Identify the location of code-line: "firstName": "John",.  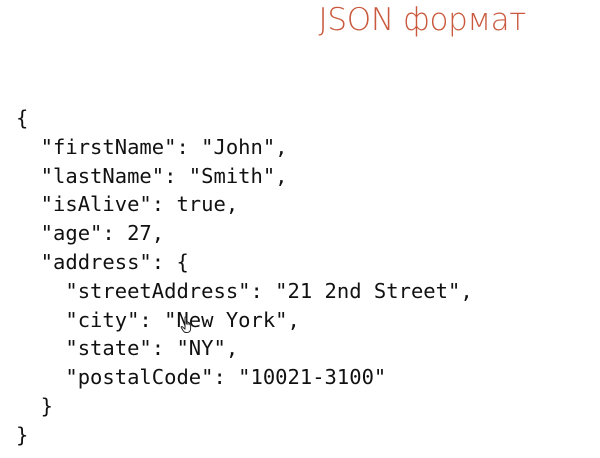
(152, 146).